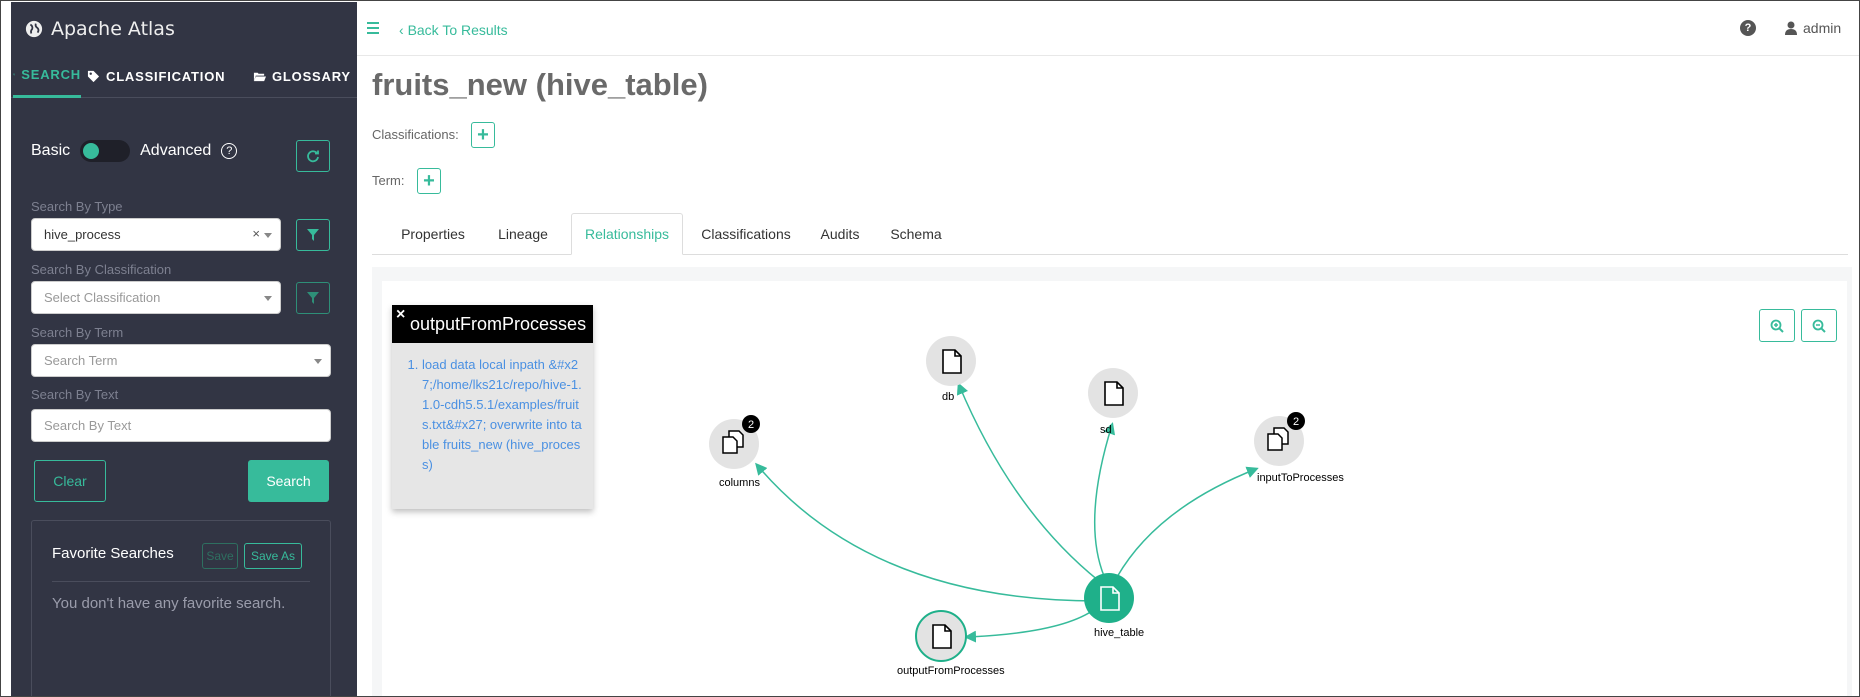  Describe the element at coordinates (176, 150) in the screenshot. I see `advanced-label: Advanced` at that location.